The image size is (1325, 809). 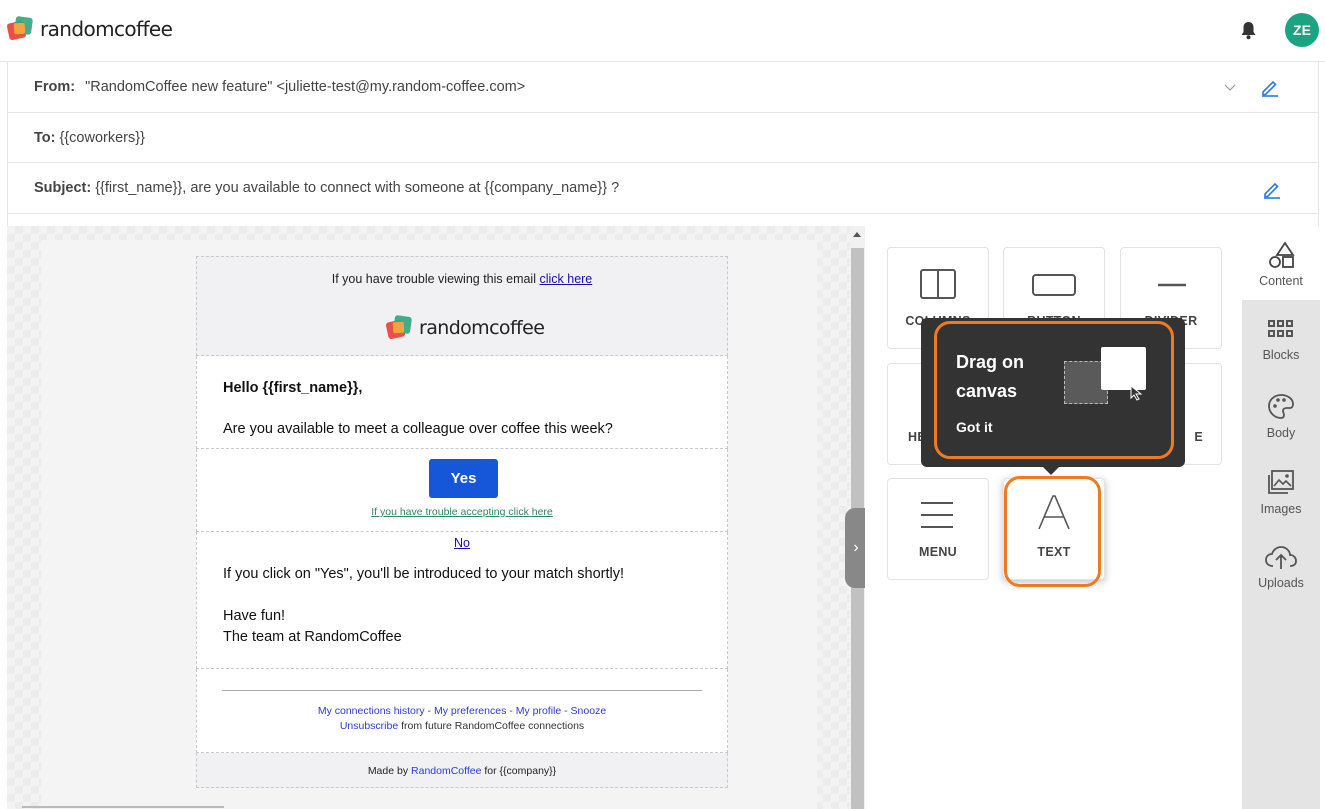 What do you see at coordinates (491, 726) in the screenshot?
I see `unsubscribe-text: from future RandomCoffee connections` at bounding box center [491, 726].